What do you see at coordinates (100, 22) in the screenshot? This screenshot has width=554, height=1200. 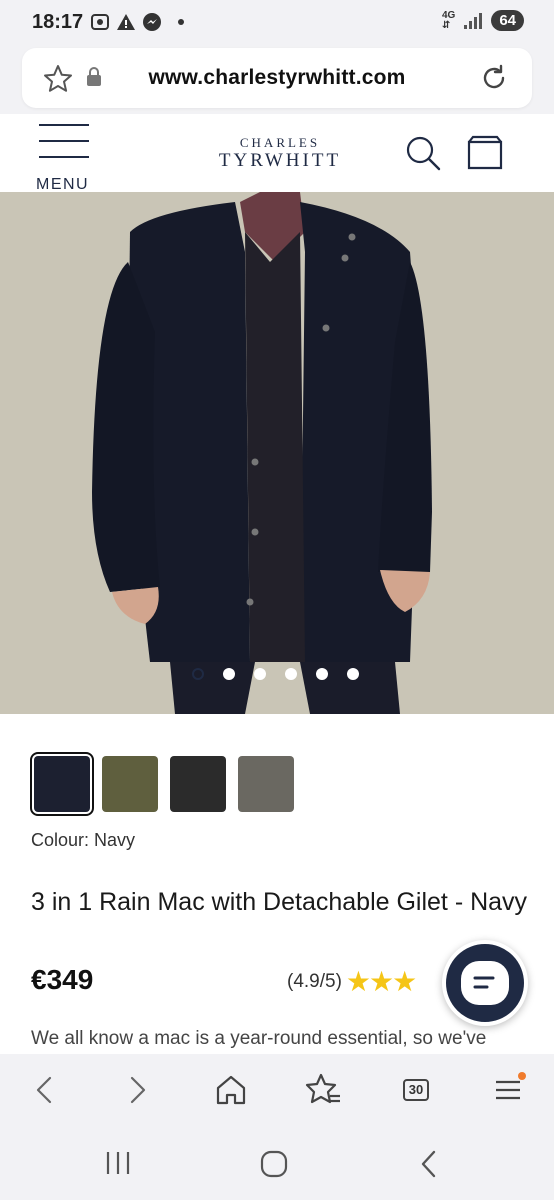 I see `screenshot-icon` at bounding box center [100, 22].